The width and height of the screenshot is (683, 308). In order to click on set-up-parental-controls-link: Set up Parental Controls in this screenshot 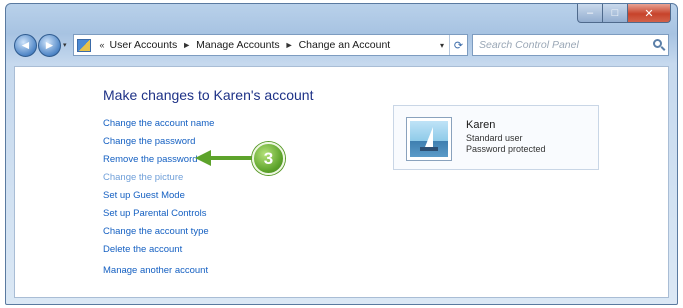, I will do `click(158, 214)`.